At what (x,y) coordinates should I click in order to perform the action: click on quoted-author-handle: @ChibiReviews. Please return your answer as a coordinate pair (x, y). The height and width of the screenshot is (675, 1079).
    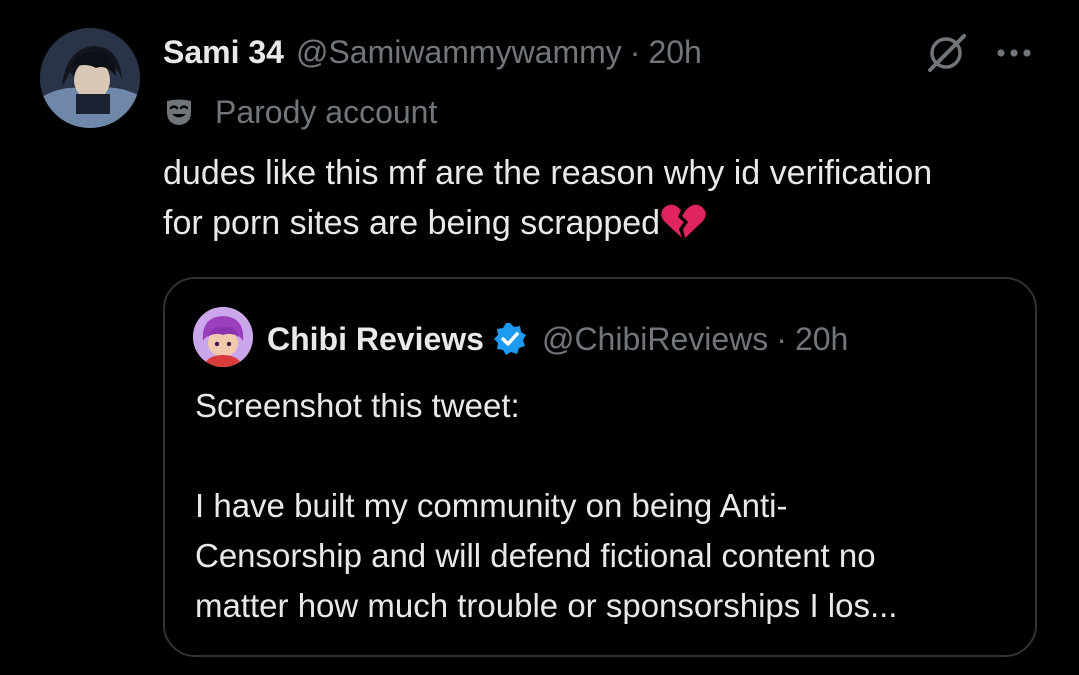
    Looking at the image, I should click on (655, 339).